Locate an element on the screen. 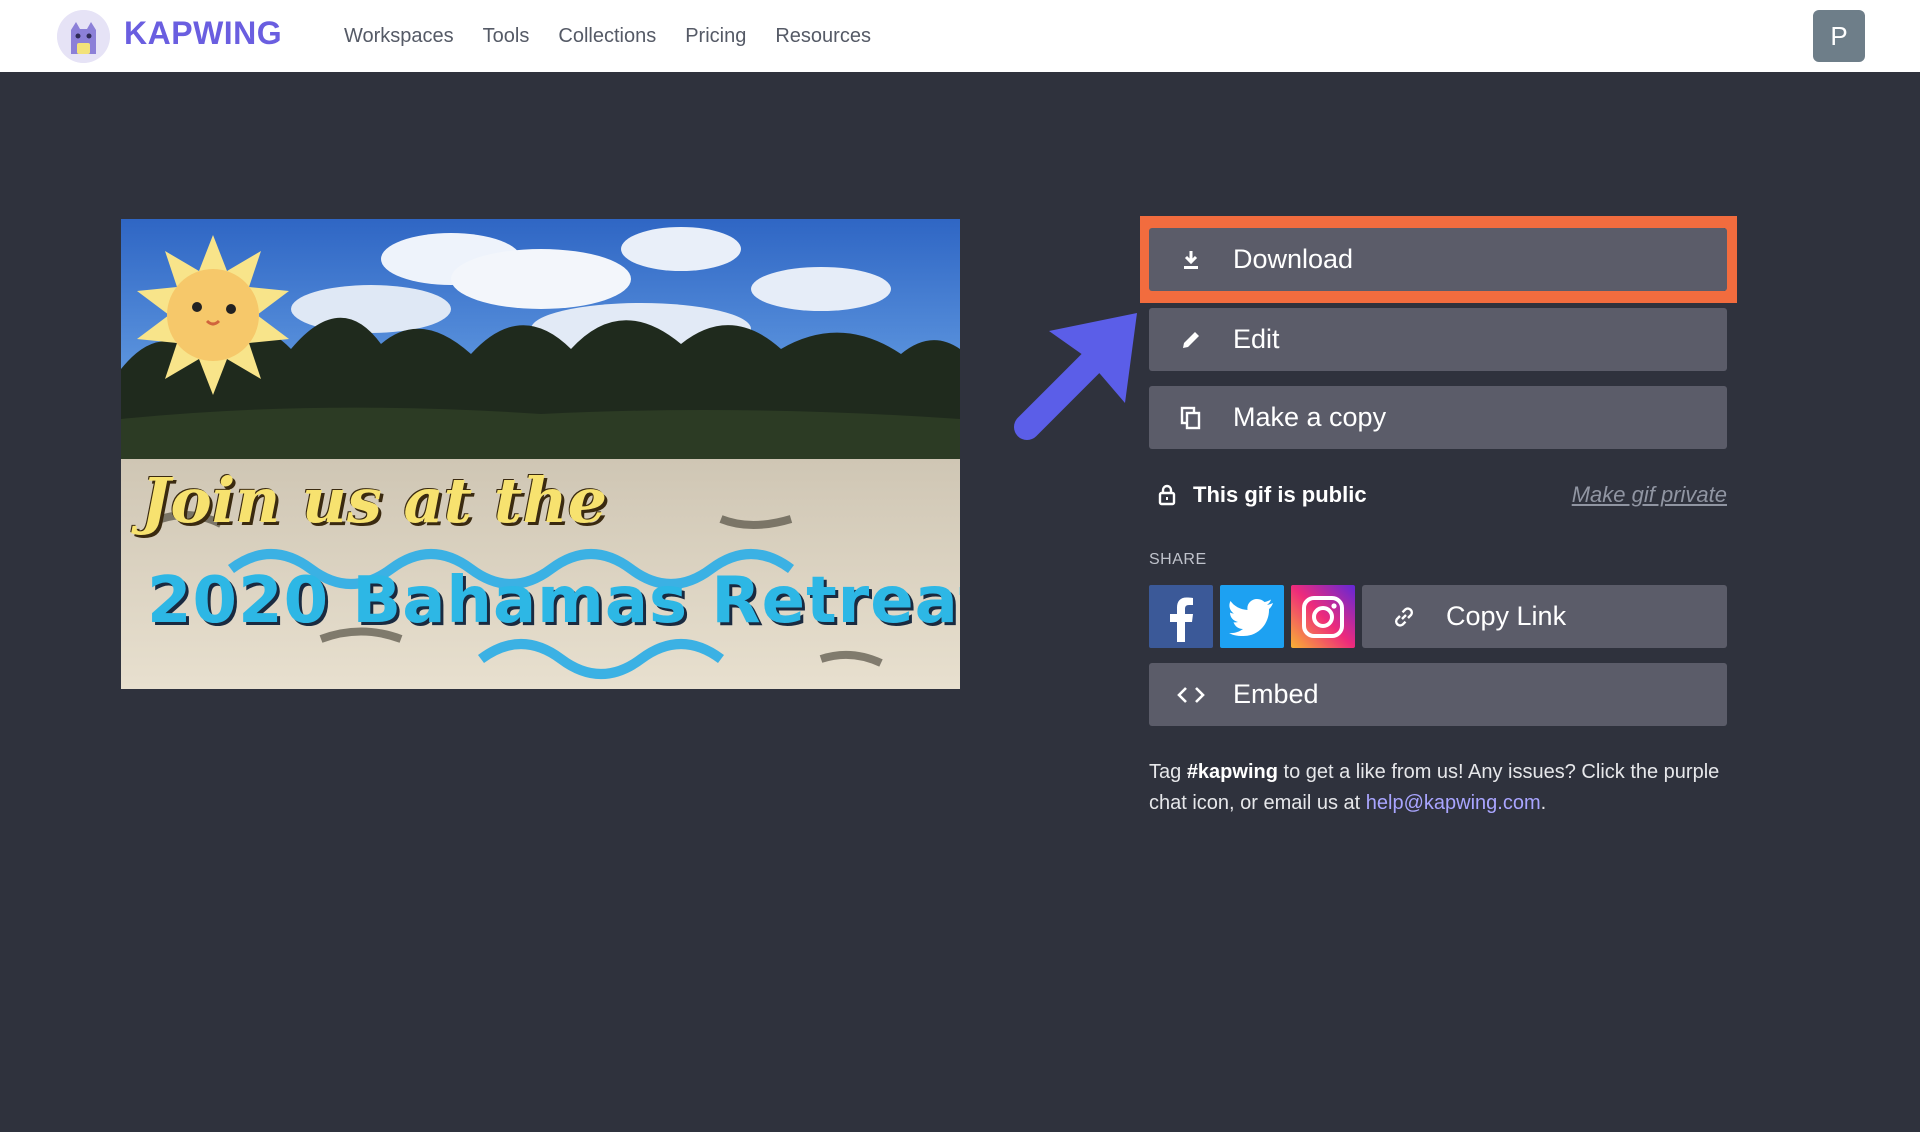 The image size is (1920, 1132). user-avatar: P is located at coordinates (1839, 36).